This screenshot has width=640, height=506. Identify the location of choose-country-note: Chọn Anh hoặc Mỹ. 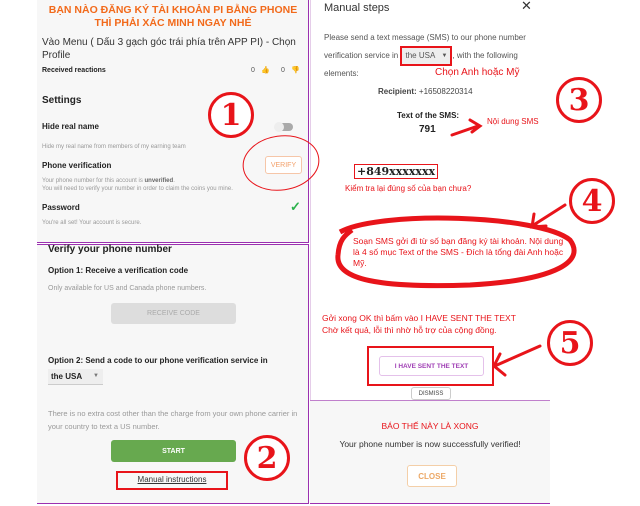
(477, 72).